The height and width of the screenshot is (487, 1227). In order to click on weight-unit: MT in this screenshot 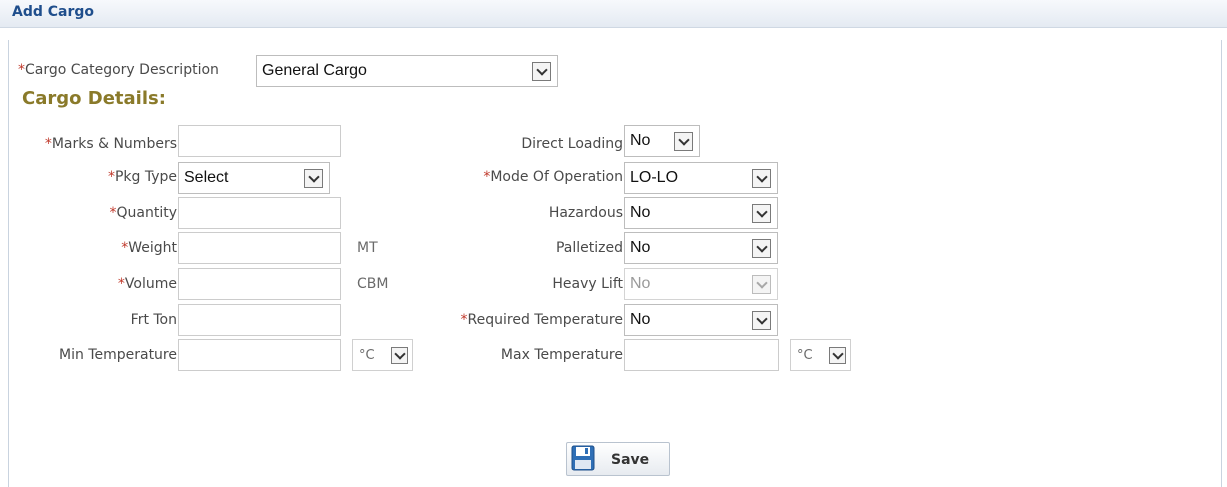, I will do `click(367, 248)`.